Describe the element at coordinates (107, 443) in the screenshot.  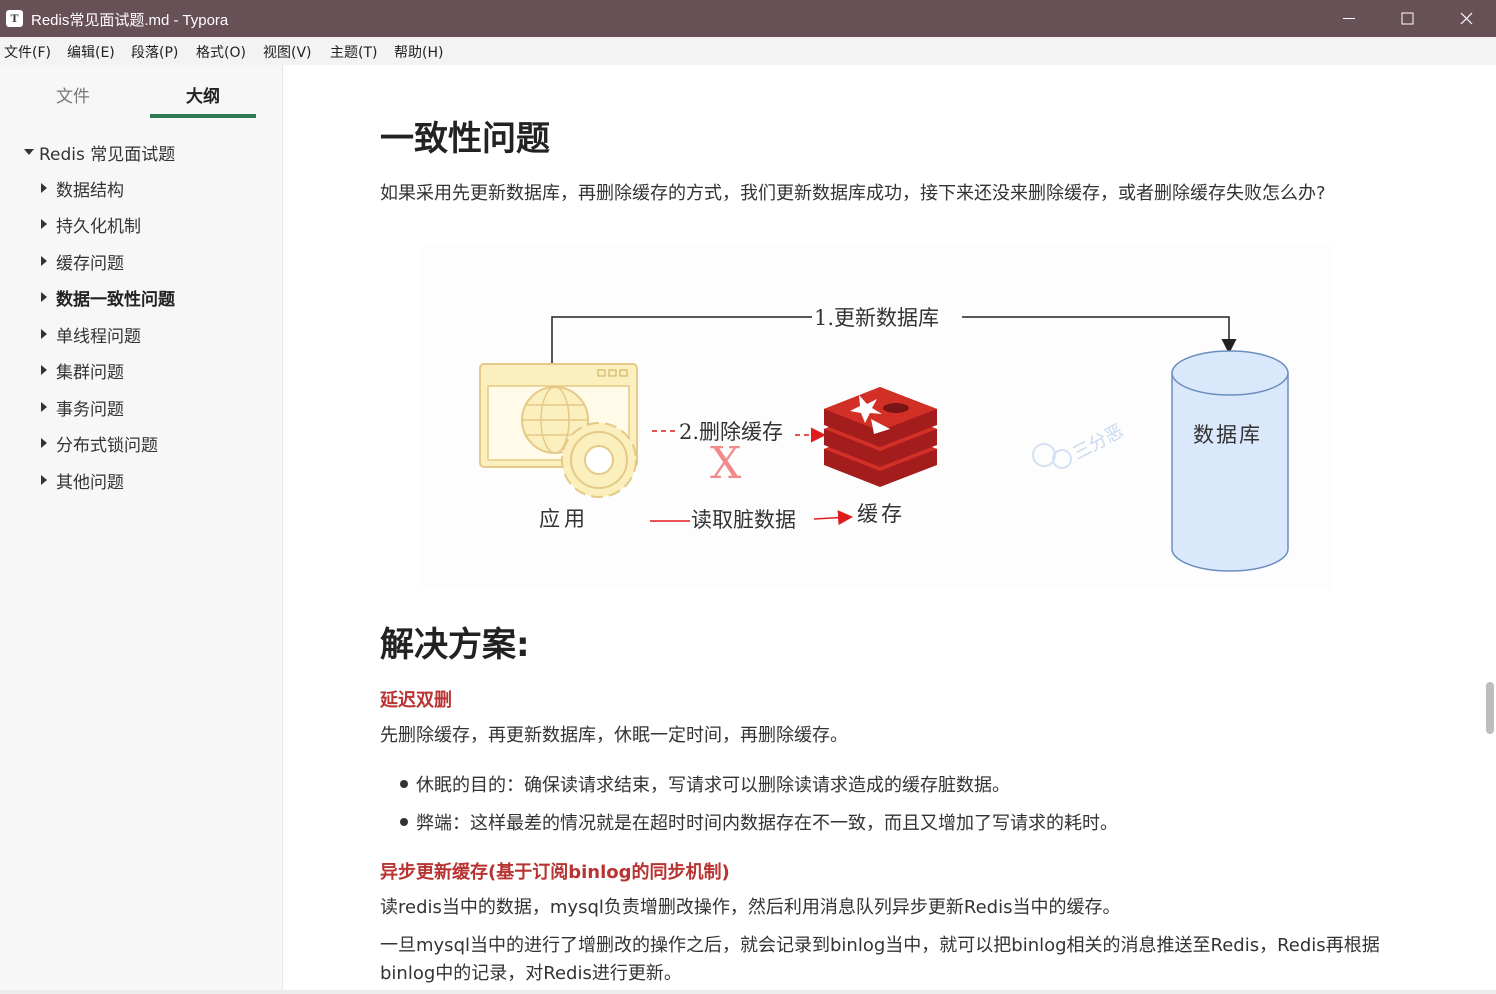
I see `outline-item-distributed-lock: 分布式锁问题` at that location.